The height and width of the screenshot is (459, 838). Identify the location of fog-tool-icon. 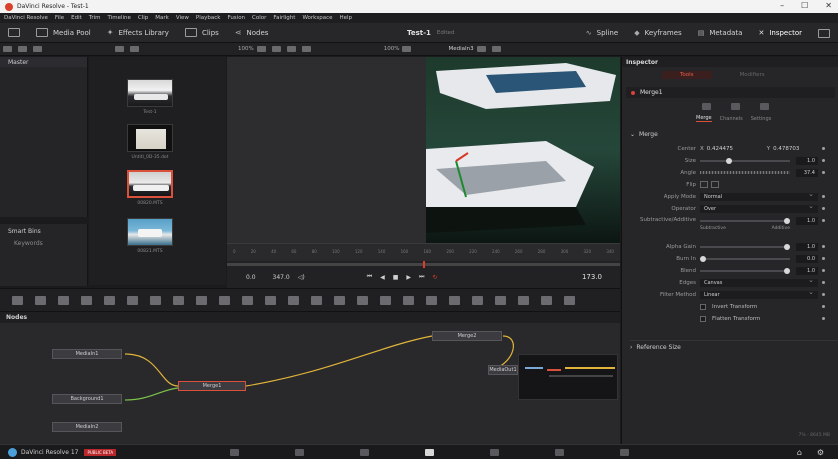
(569, 300).